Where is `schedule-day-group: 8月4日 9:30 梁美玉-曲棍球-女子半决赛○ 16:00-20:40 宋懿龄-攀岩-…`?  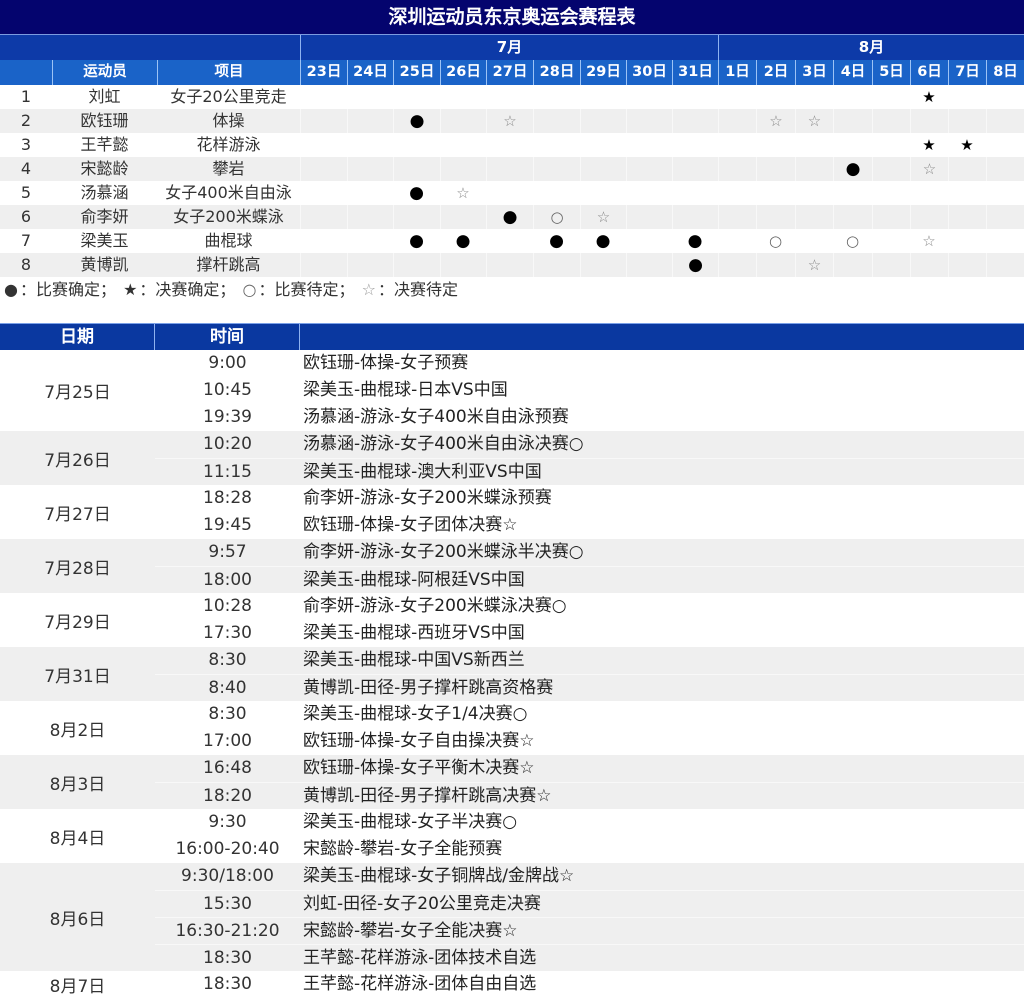
schedule-day-group: 8月4日 9:30 梁美玉-曲棍球-女子半决赛○ 16:00-20:40 宋懿龄-攀岩-… is located at coordinates (512, 836).